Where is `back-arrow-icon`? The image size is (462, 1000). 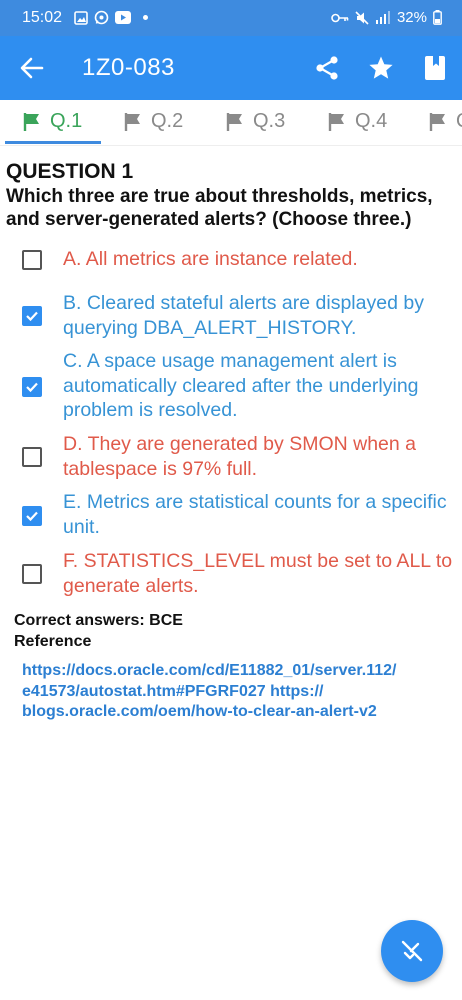 back-arrow-icon is located at coordinates (32, 68).